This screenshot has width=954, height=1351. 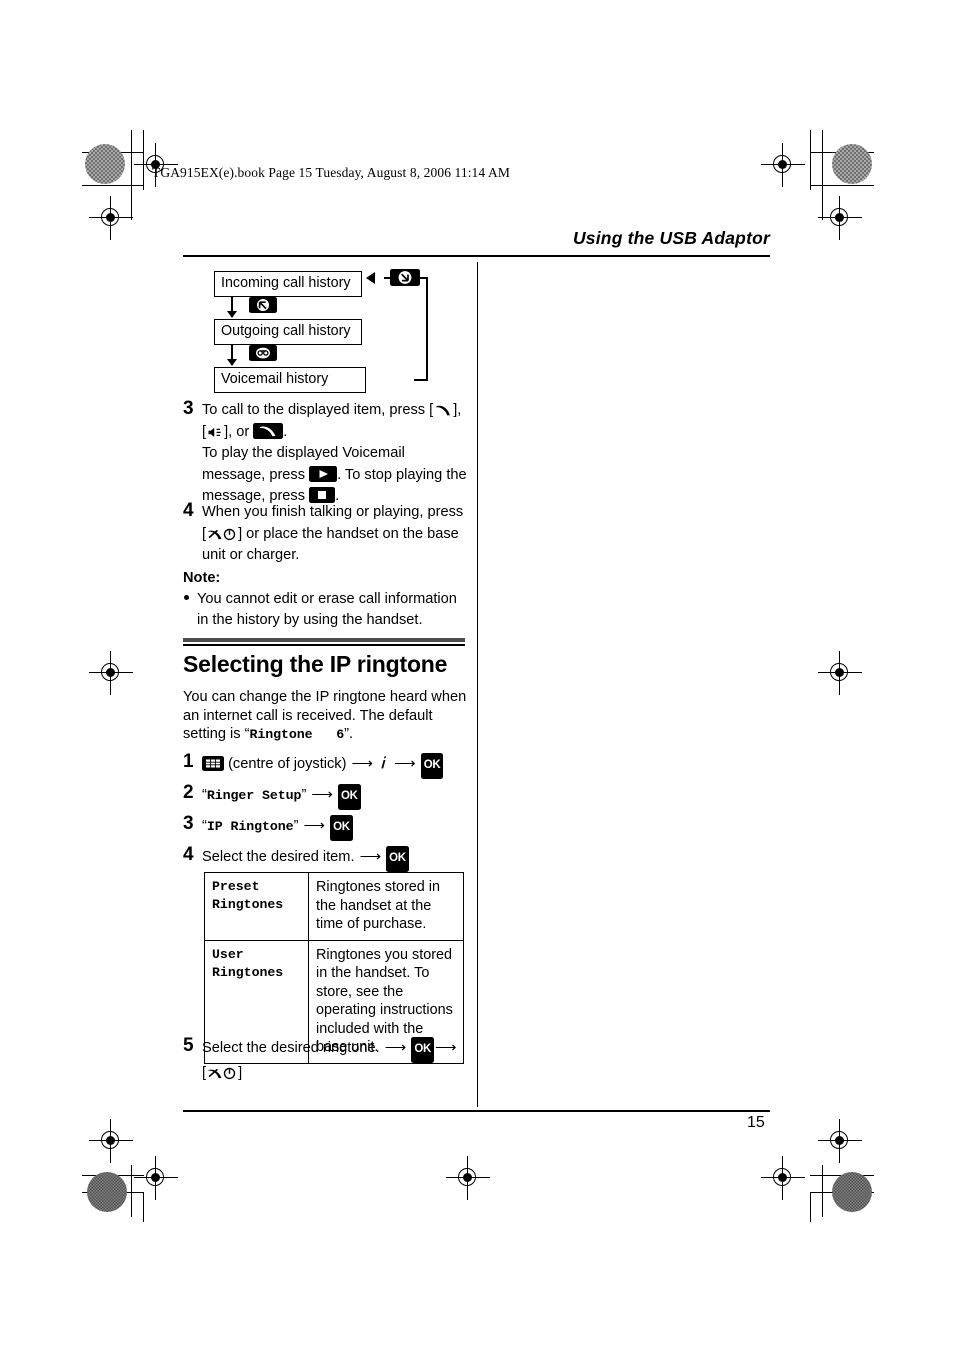 I want to click on ringtone-step-4: 4 Select the desired item. ⟶ OK, so click(x=325, y=858).